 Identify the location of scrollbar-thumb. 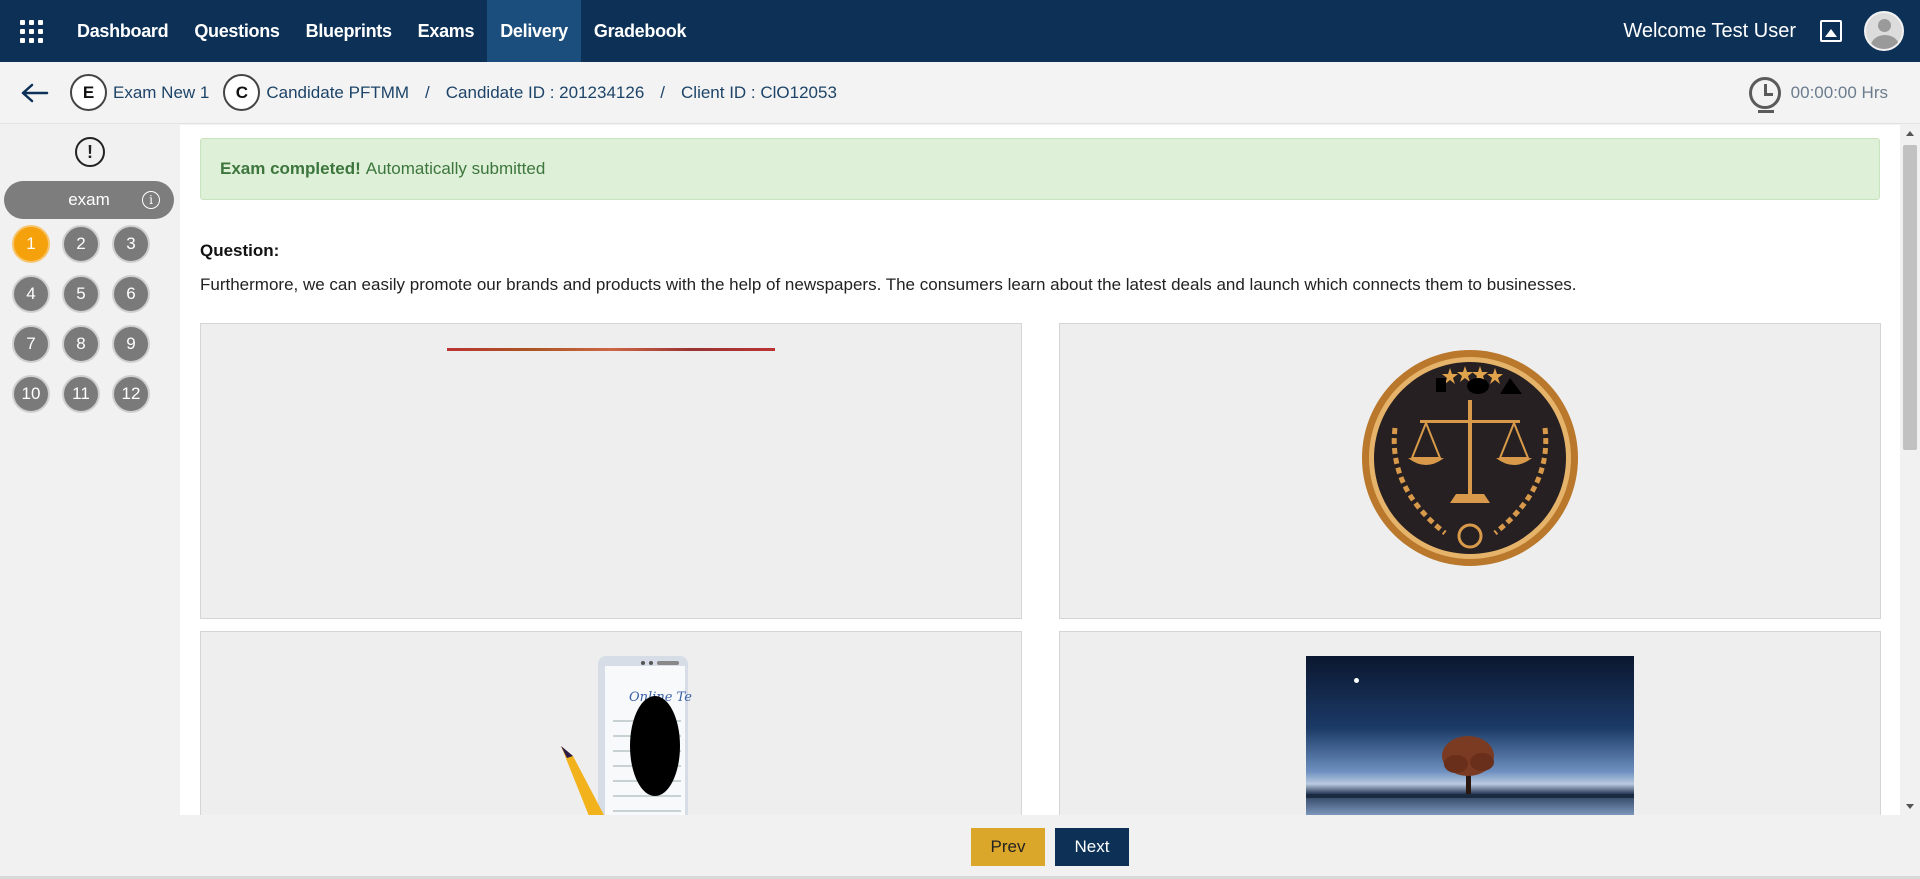
(1910, 297).